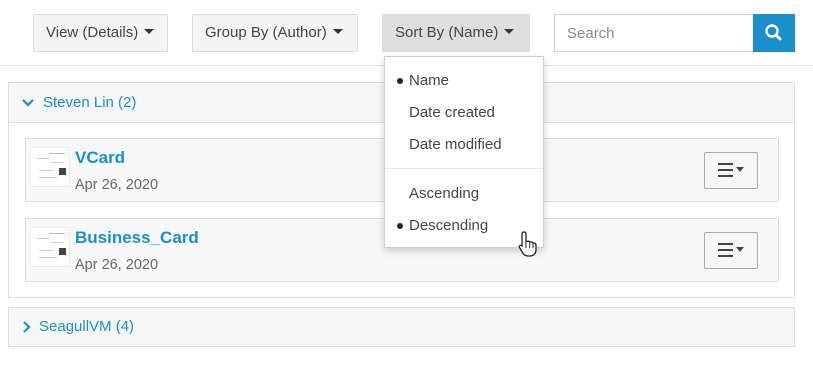 The image size is (813, 385). Describe the element at coordinates (452, 112) in the screenshot. I see `sort-option-label: Date created` at that location.